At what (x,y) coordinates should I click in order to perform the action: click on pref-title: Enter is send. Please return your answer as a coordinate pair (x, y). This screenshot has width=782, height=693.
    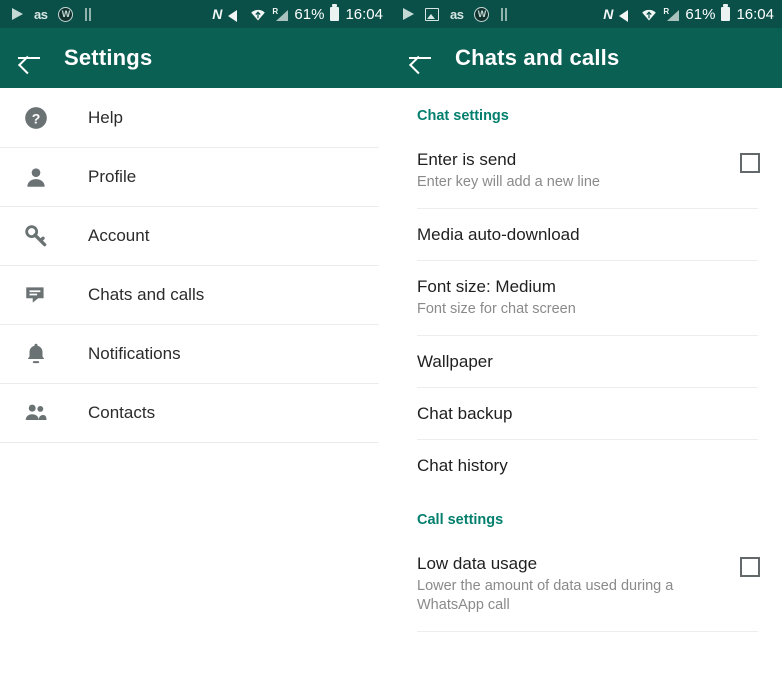
    Looking at the image, I should click on (467, 159).